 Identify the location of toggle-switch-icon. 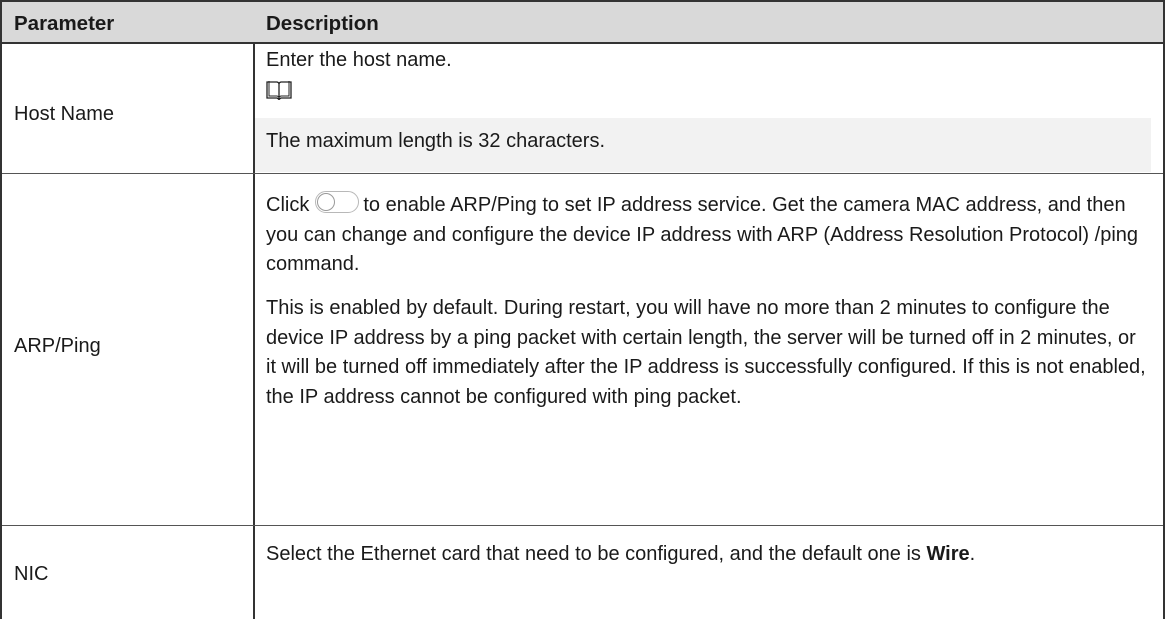
(337, 202).